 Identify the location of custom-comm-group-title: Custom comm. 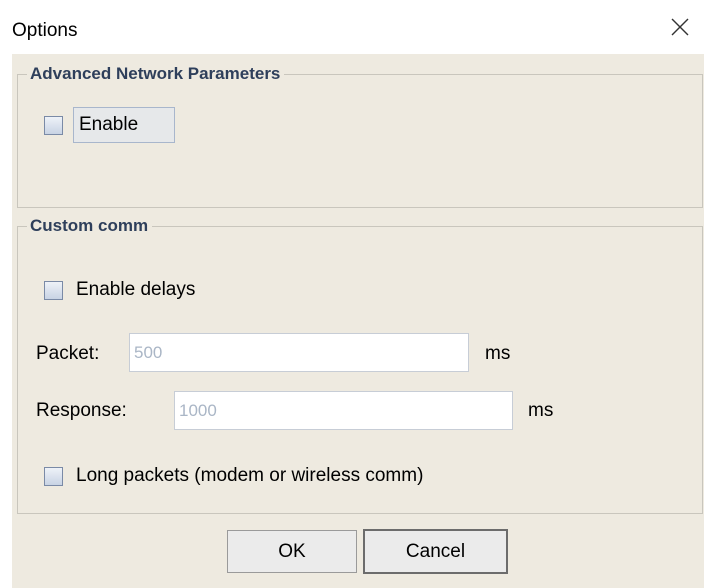
(90, 226).